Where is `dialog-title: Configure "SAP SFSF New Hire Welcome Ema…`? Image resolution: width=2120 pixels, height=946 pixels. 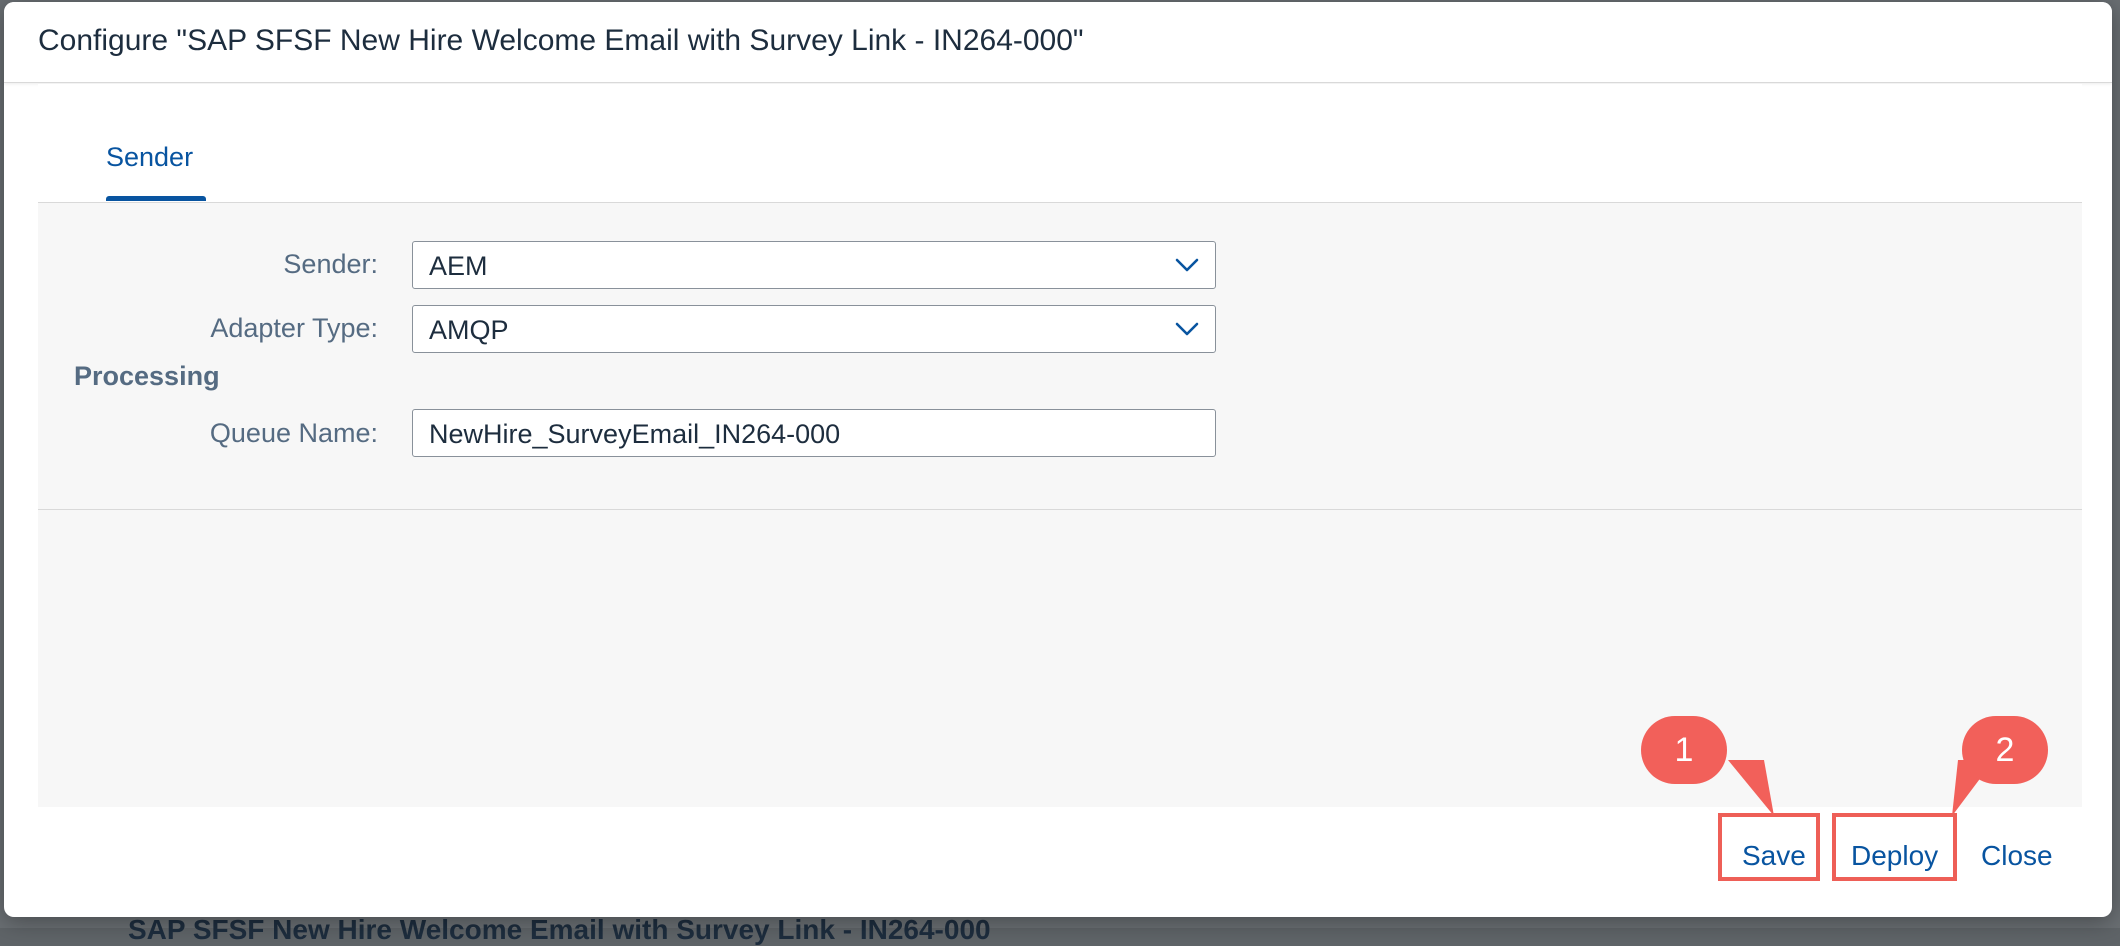 dialog-title: Configure "SAP SFSF New Hire Welcome Ema… is located at coordinates (561, 40).